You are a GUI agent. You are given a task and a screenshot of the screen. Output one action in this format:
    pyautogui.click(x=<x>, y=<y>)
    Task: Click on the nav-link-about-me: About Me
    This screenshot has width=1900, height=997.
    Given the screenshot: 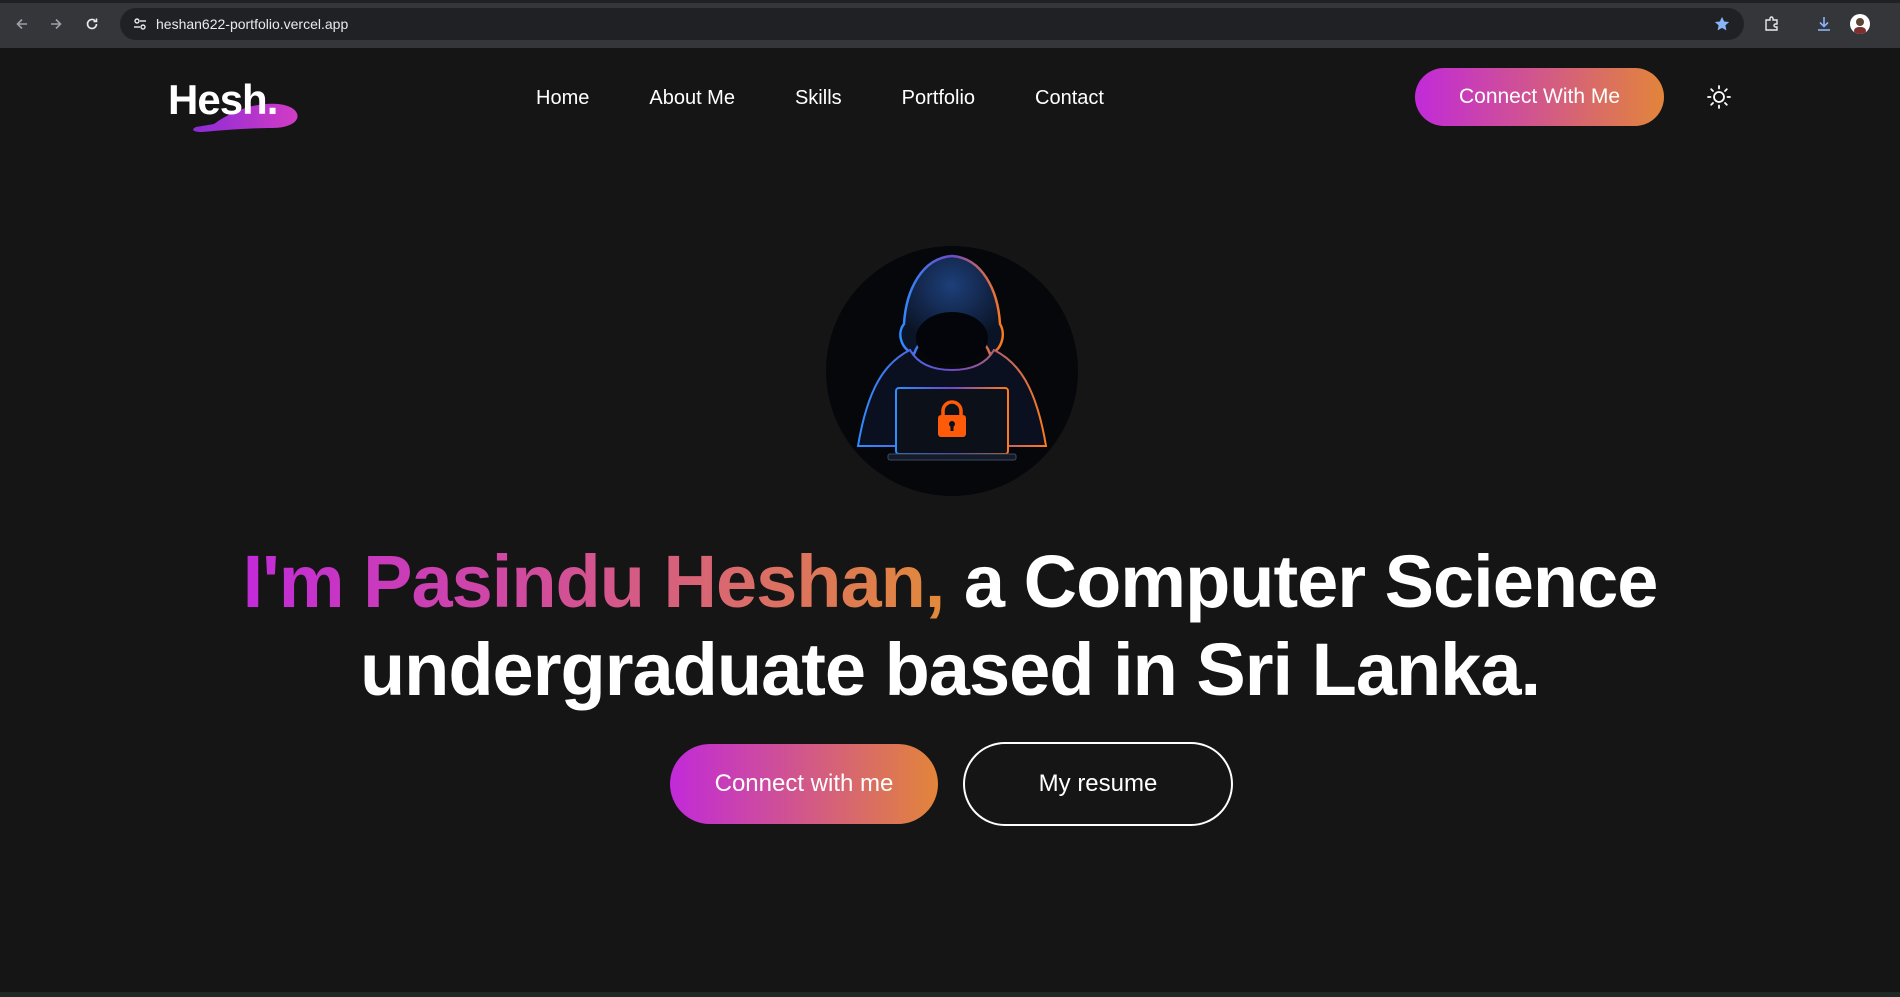 What is the action you would take?
    pyautogui.click(x=692, y=98)
    